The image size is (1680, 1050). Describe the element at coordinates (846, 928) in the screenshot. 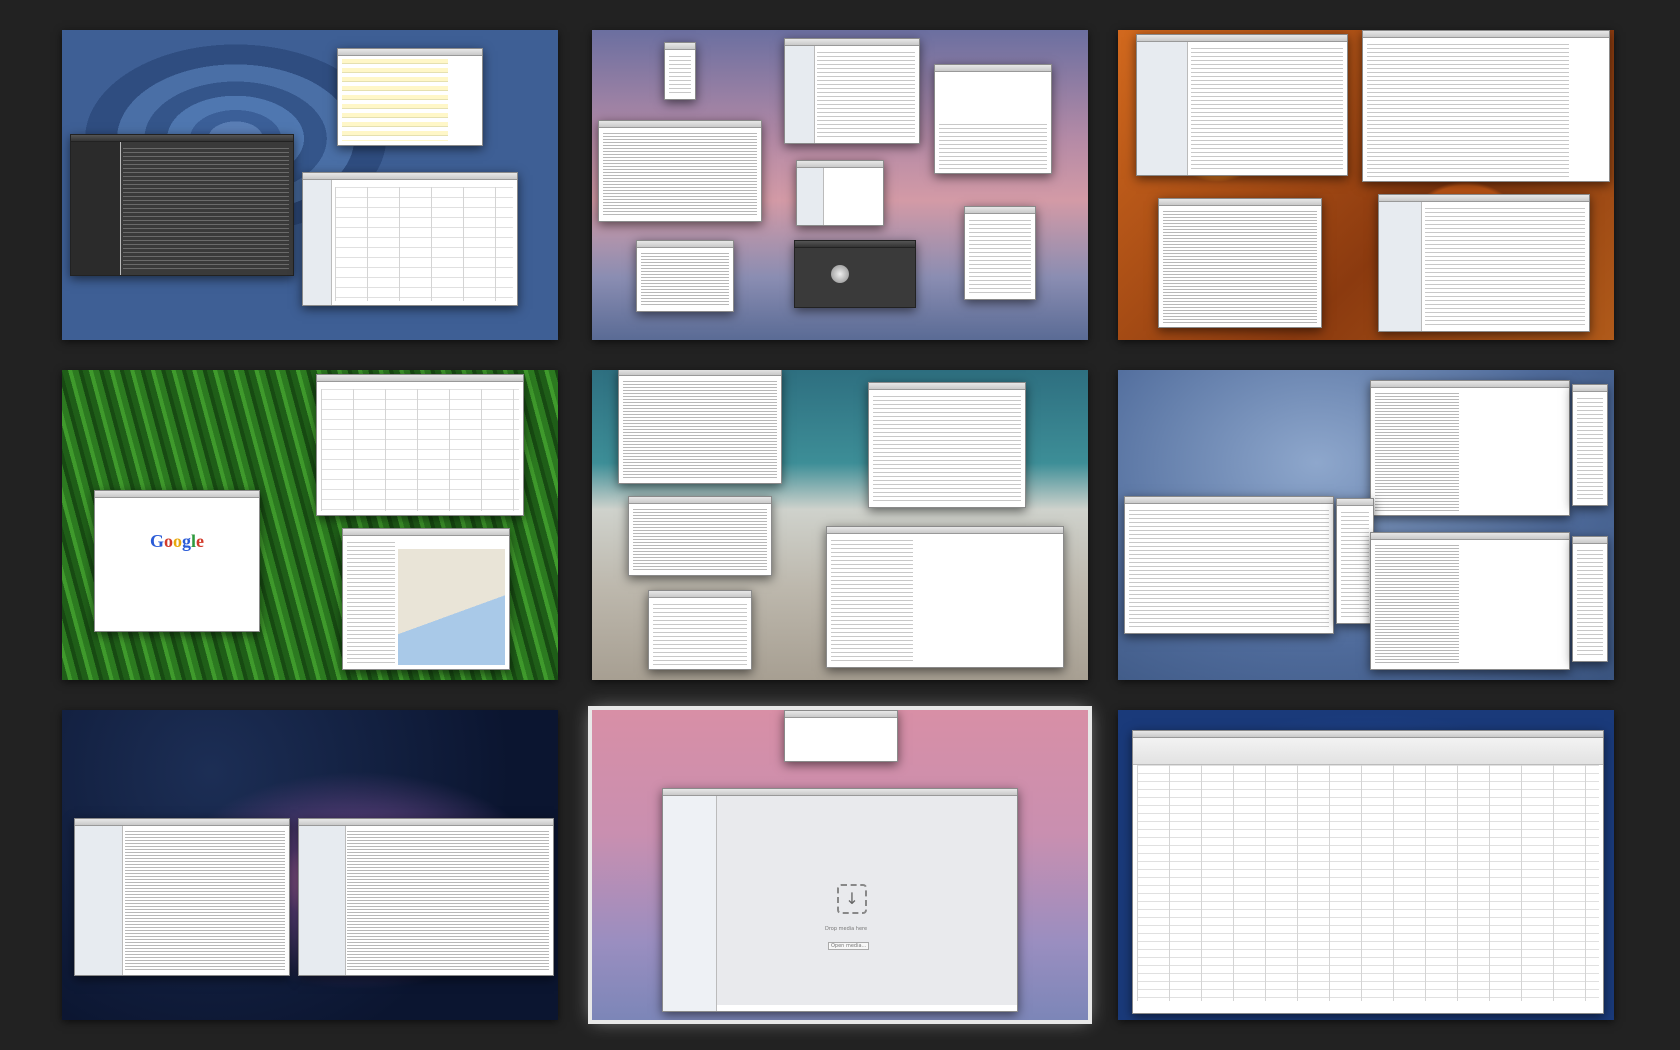

I see `drop-media-label: Drop media here` at that location.